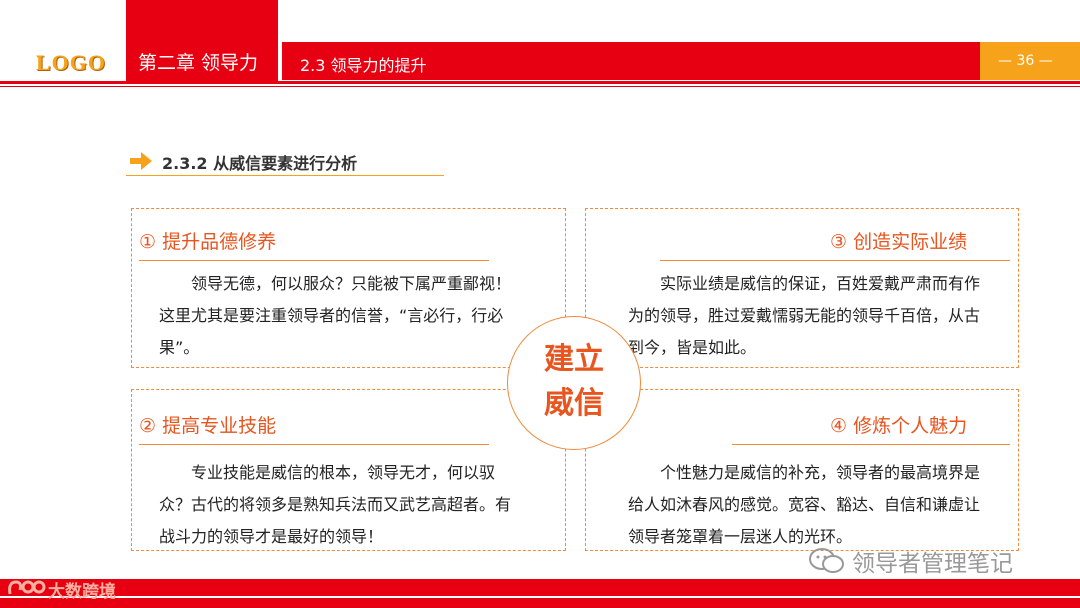 The width and height of the screenshot is (1080, 608). Describe the element at coordinates (208, 426) in the screenshot. I see `card-skill-title: ② 提高专业技能` at that location.